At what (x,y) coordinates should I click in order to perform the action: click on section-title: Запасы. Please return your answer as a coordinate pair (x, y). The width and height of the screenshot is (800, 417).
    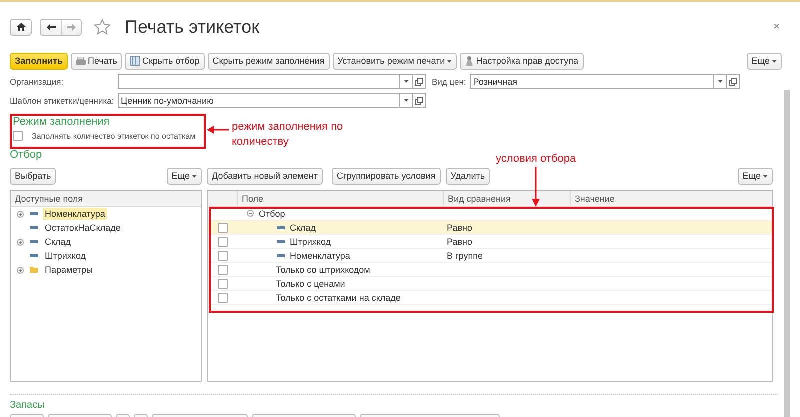
    Looking at the image, I should click on (27, 405).